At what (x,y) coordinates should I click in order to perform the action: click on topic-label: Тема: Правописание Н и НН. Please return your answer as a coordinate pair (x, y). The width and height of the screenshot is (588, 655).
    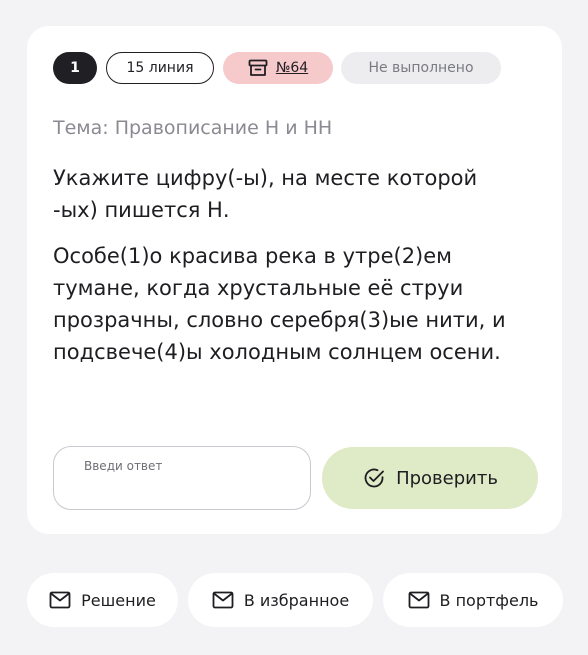
    Looking at the image, I should click on (193, 128).